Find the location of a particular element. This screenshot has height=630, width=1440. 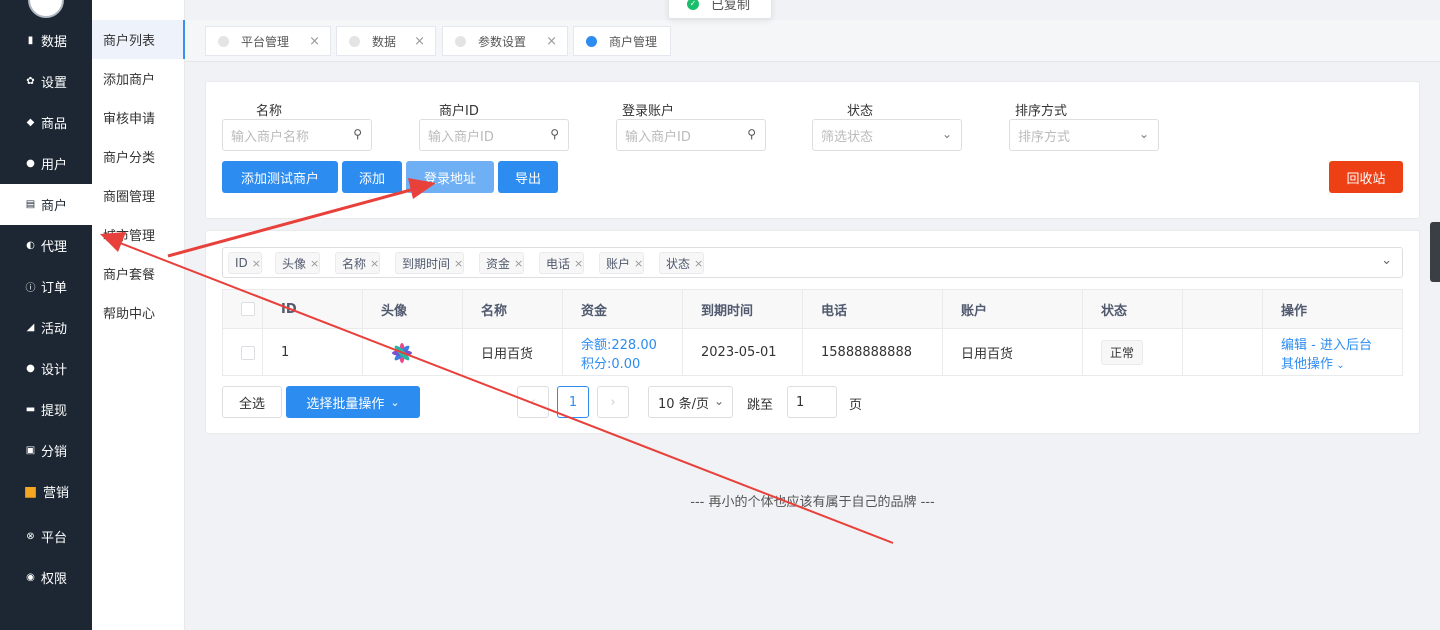

input-placeholder: 输入商户名称 is located at coordinates (270, 137).